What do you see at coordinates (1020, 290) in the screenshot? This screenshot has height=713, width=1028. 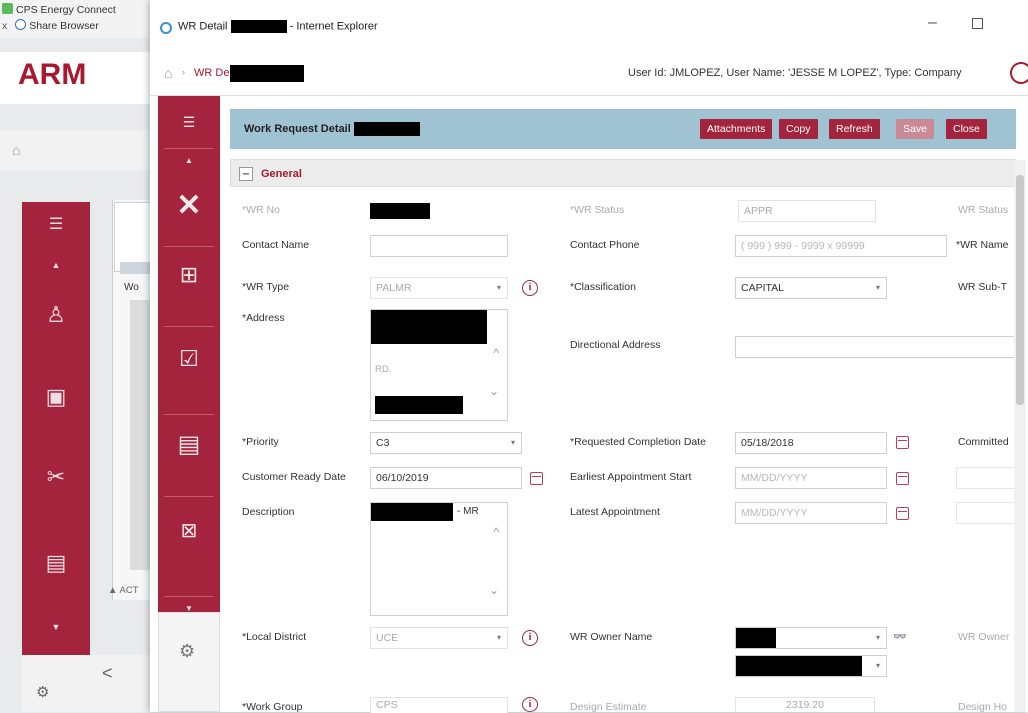 I see `scrollbar-thumb` at bounding box center [1020, 290].